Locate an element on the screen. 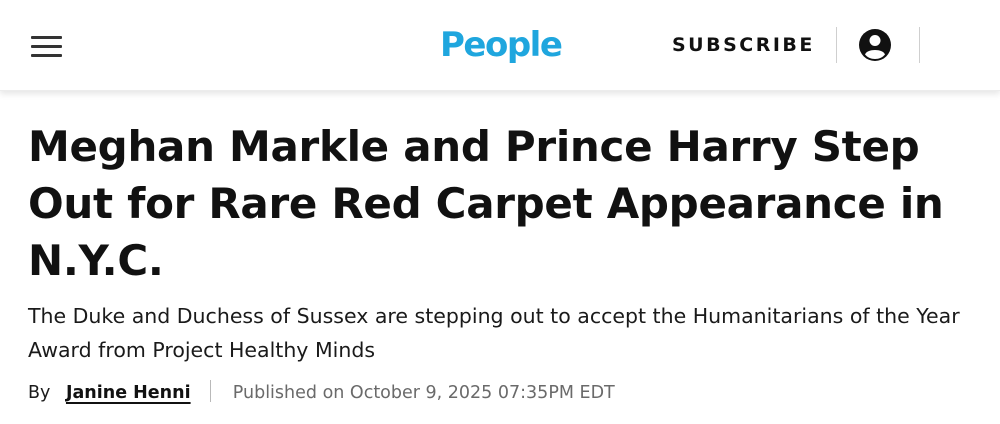 The image size is (1000, 424). hamburger-menu-icon is located at coordinates (46, 46).